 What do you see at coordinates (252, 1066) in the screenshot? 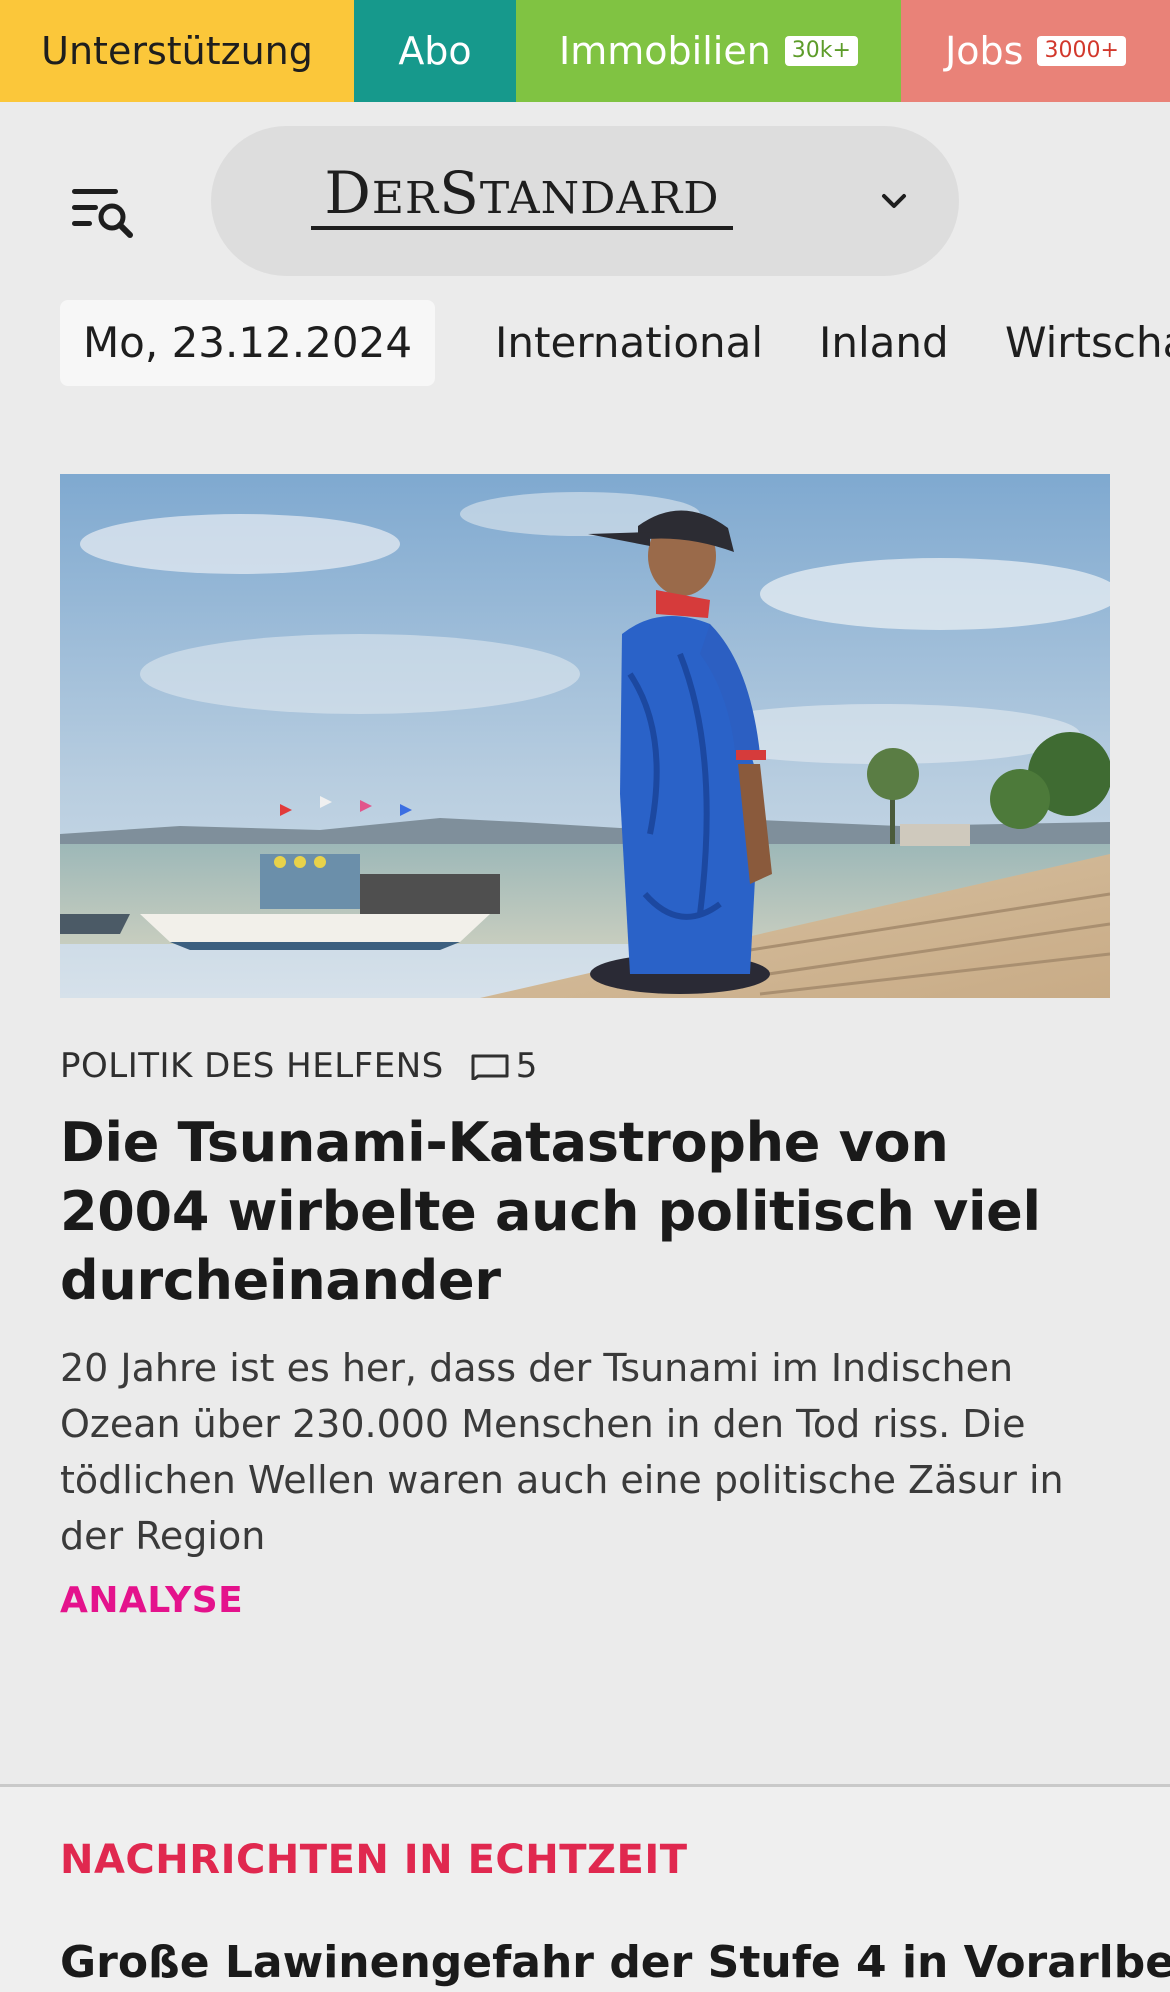
I see `kicker-text: POLITIK DES HELFENS` at bounding box center [252, 1066].